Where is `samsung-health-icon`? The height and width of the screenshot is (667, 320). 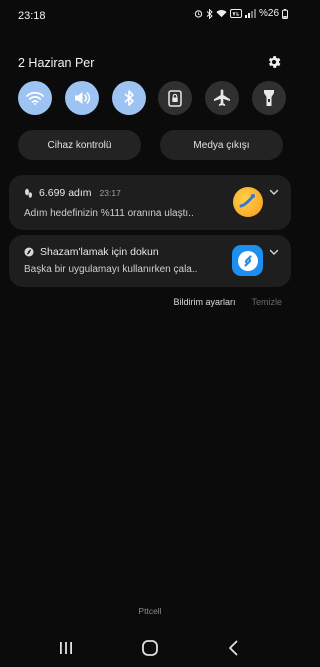
samsung-health-icon is located at coordinates (248, 202).